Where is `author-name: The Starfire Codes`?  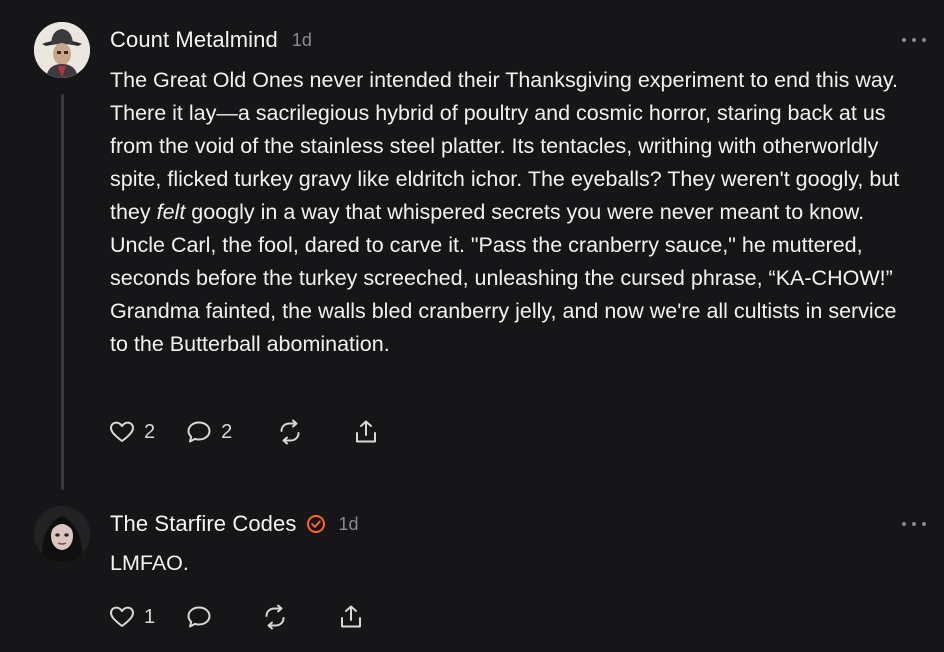 author-name: The Starfire Codes is located at coordinates (203, 524).